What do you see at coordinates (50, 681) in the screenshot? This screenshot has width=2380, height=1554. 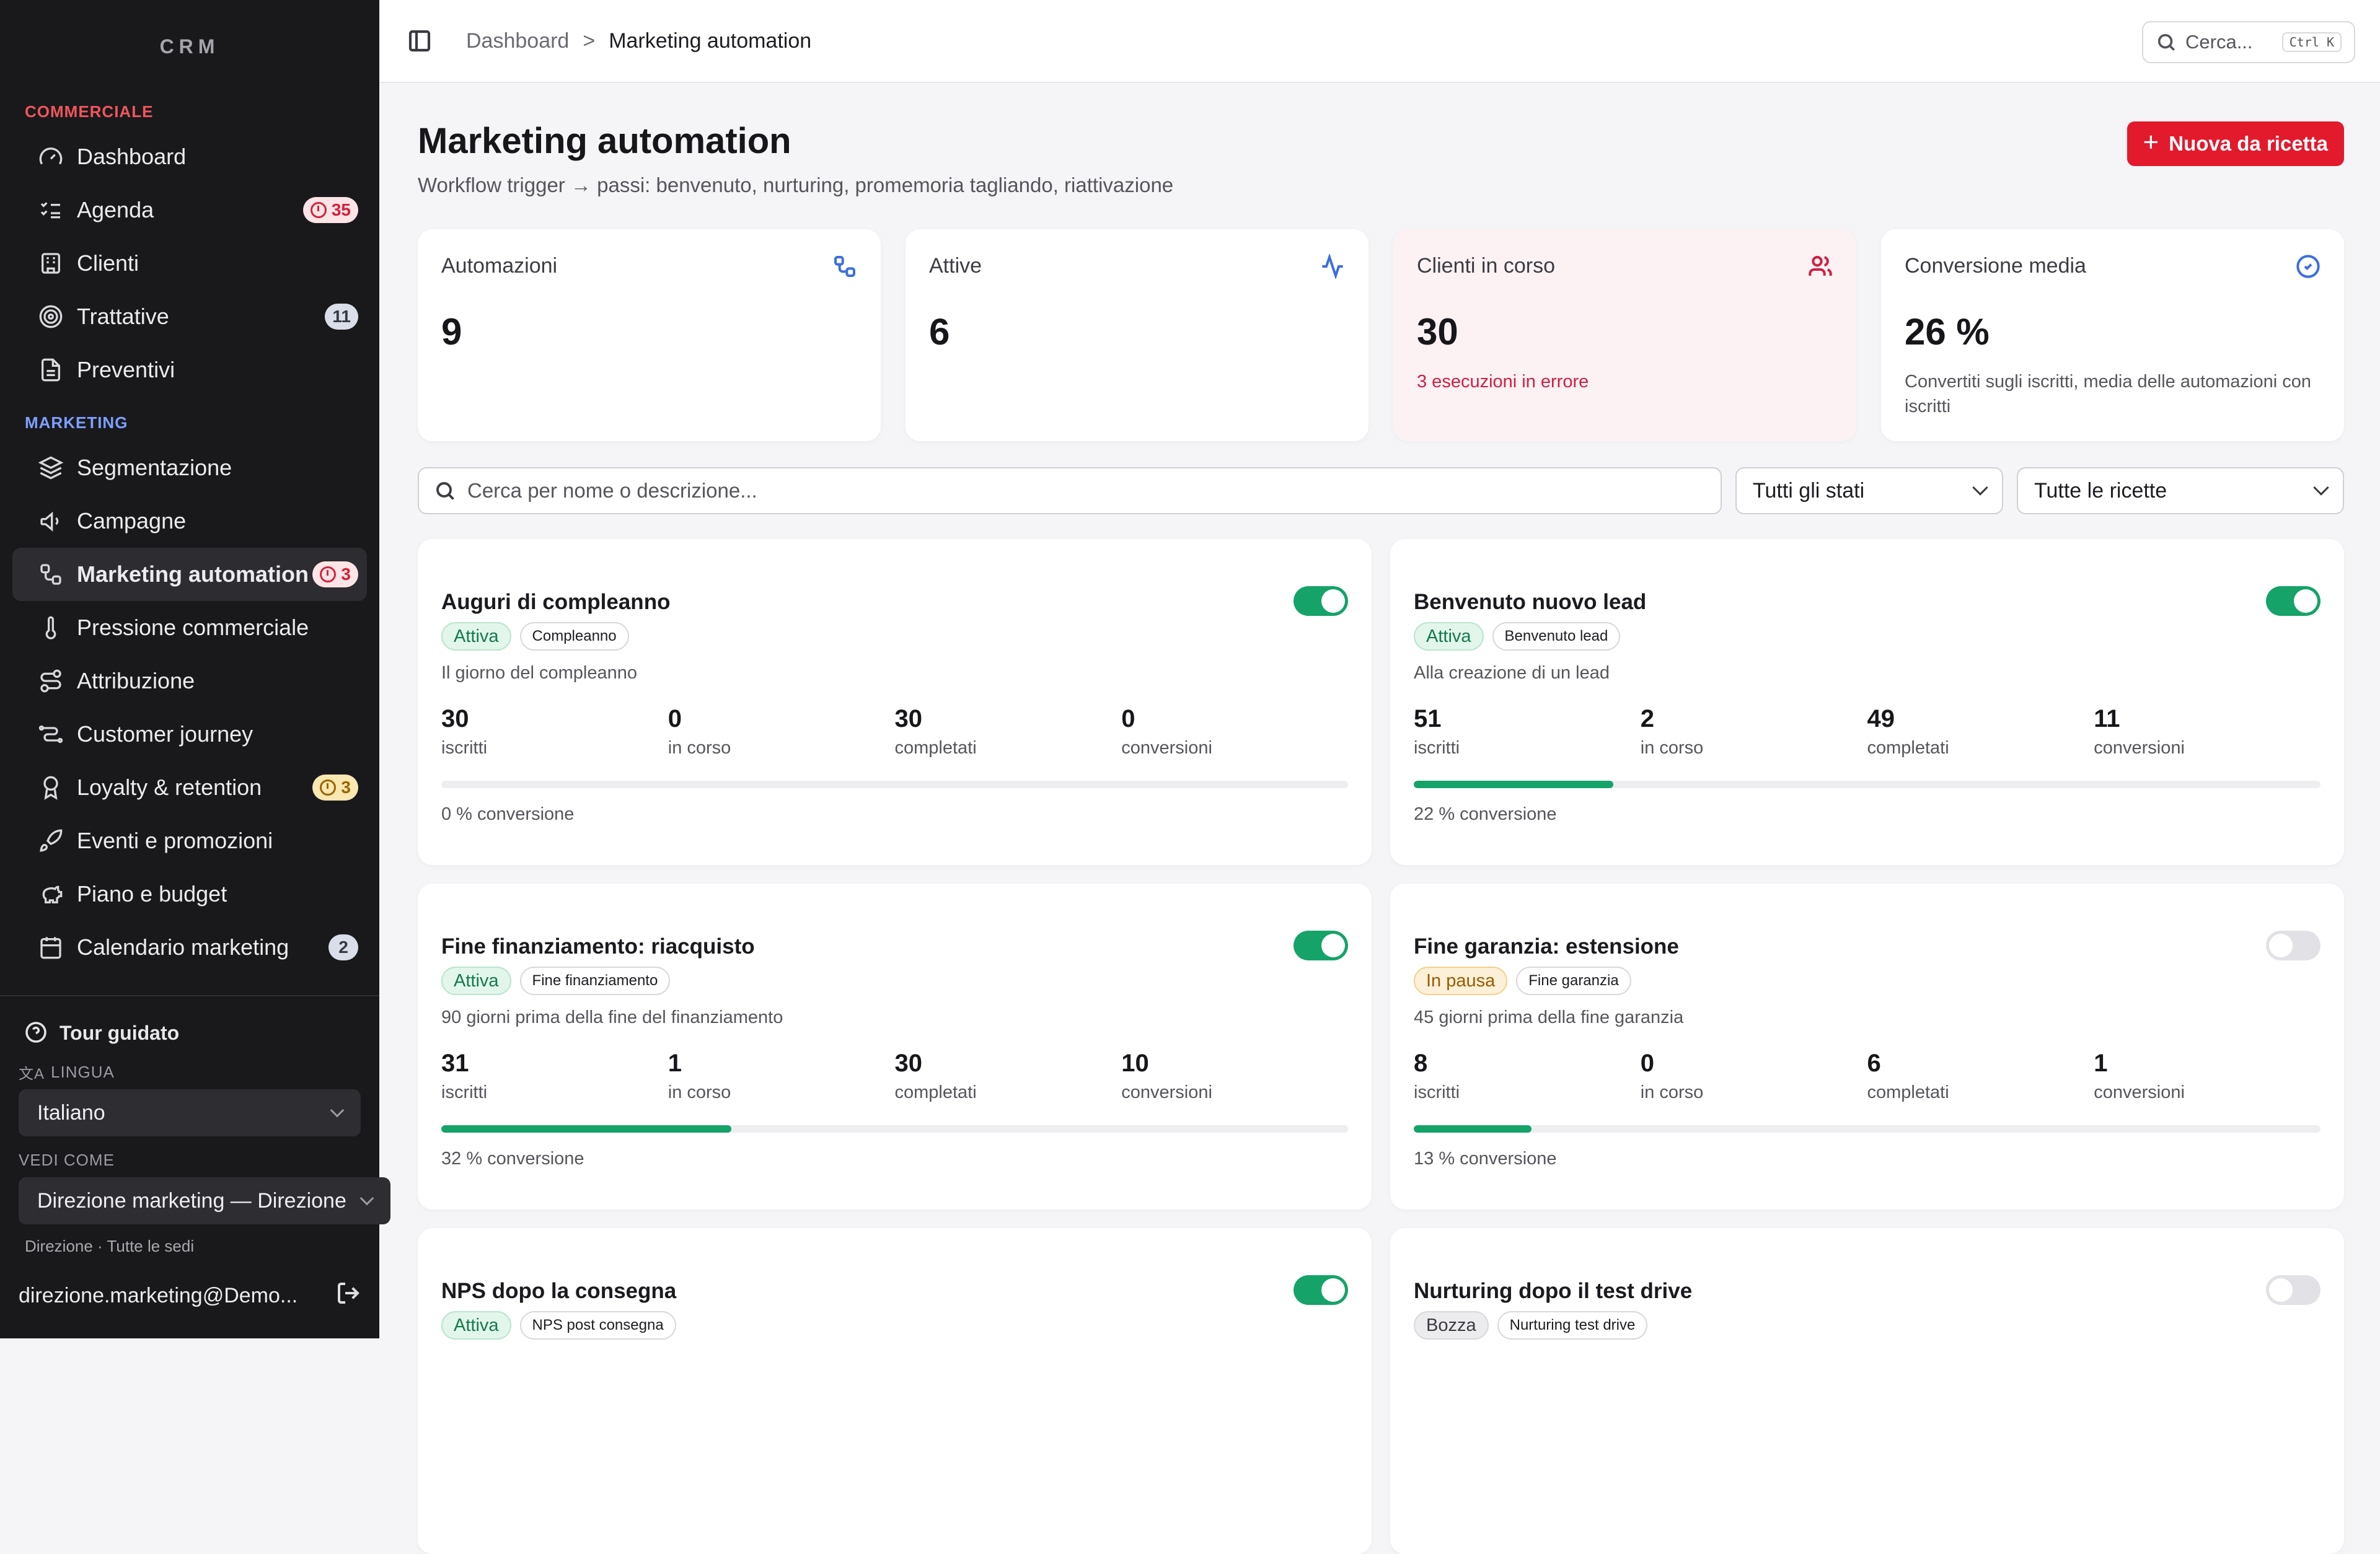 I see `route-icon` at bounding box center [50, 681].